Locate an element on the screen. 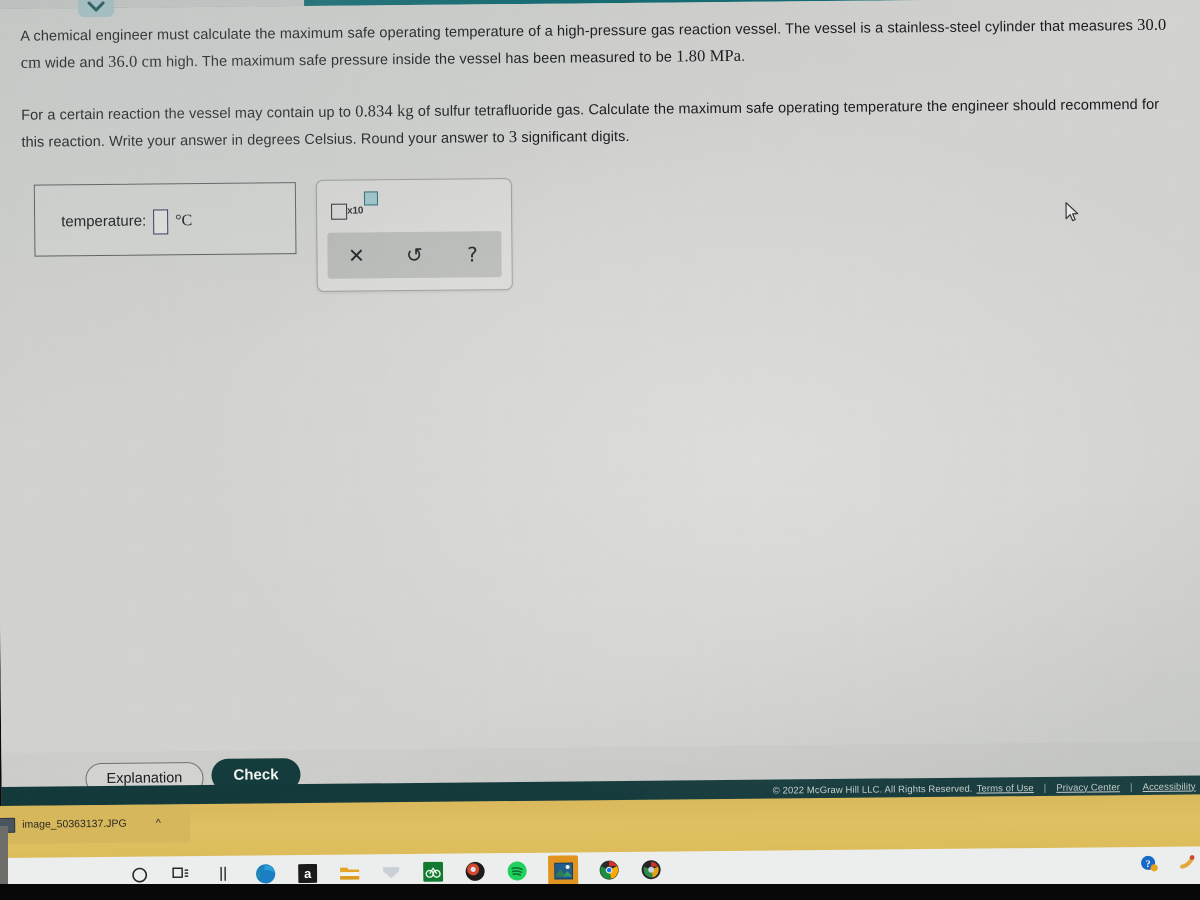  scientific-notation-button: x10 is located at coordinates (356, 206).